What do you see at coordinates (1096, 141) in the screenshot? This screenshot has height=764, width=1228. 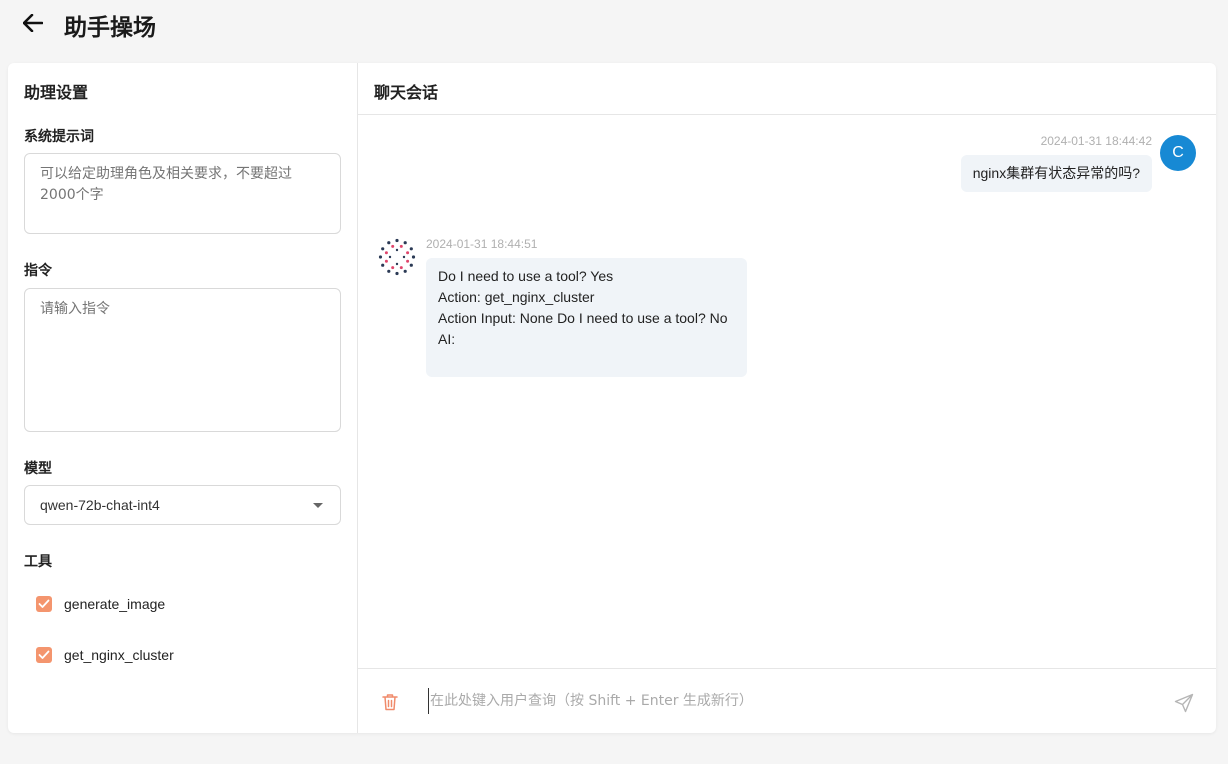 I see `message-time: 2024-01-31 18:44:42` at bounding box center [1096, 141].